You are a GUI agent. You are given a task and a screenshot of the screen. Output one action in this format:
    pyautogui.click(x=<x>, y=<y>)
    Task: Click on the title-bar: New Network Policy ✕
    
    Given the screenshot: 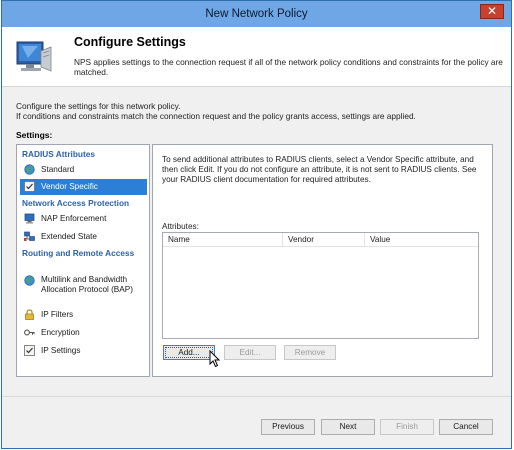 What is the action you would take?
    pyautogui.click(x=256, y=14)
    